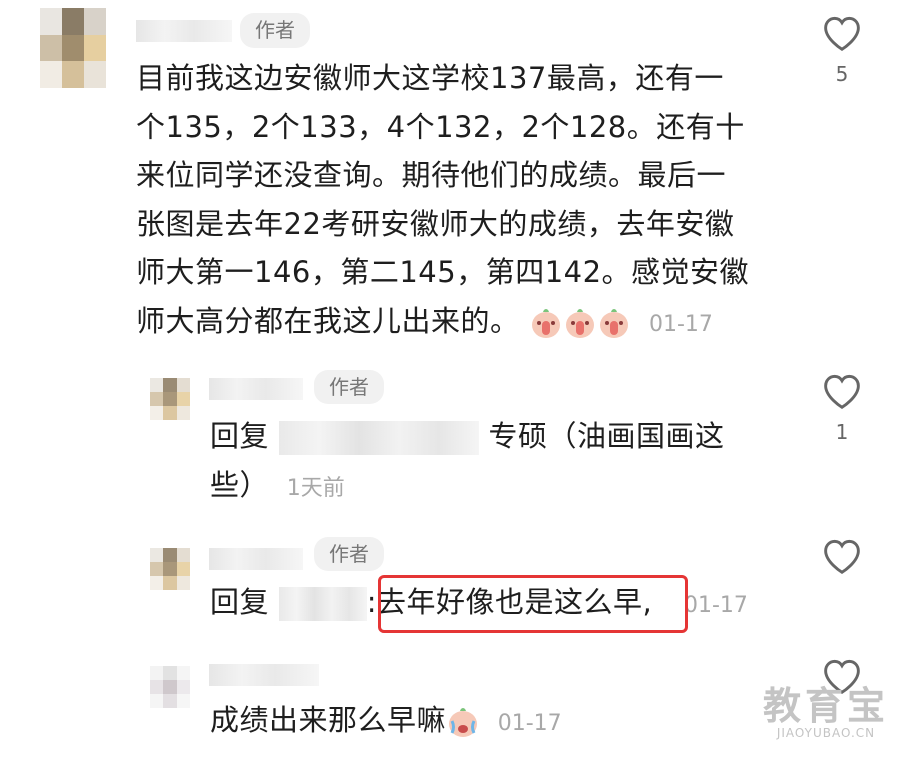  I want to click on reply-body: 回复 专硕（油画国画这 些） 1天前, so click(467, 460).